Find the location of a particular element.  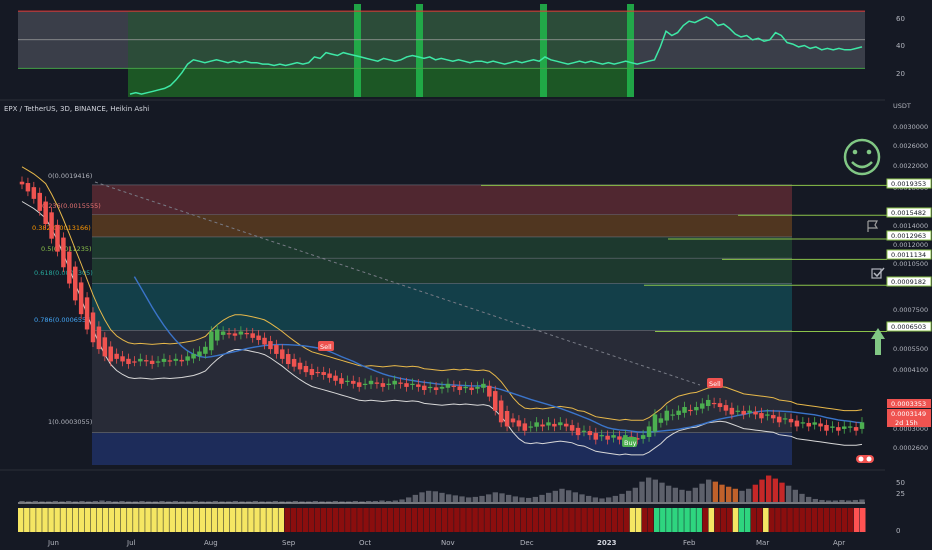

replay-toggle-icon is located at coordinates (865, 459).